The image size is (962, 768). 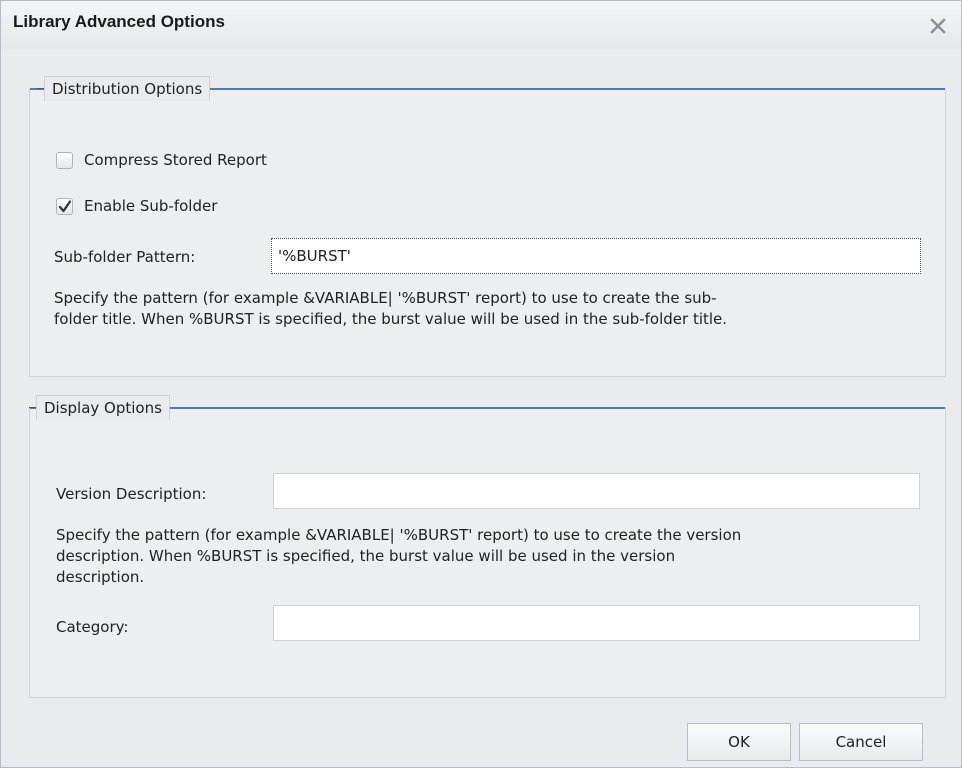 What do you see at coordinates (151, 206) in the screenshot?
I see `enable-subfolder-label: Enable Sub-folder` at bounding box center [151, 206].